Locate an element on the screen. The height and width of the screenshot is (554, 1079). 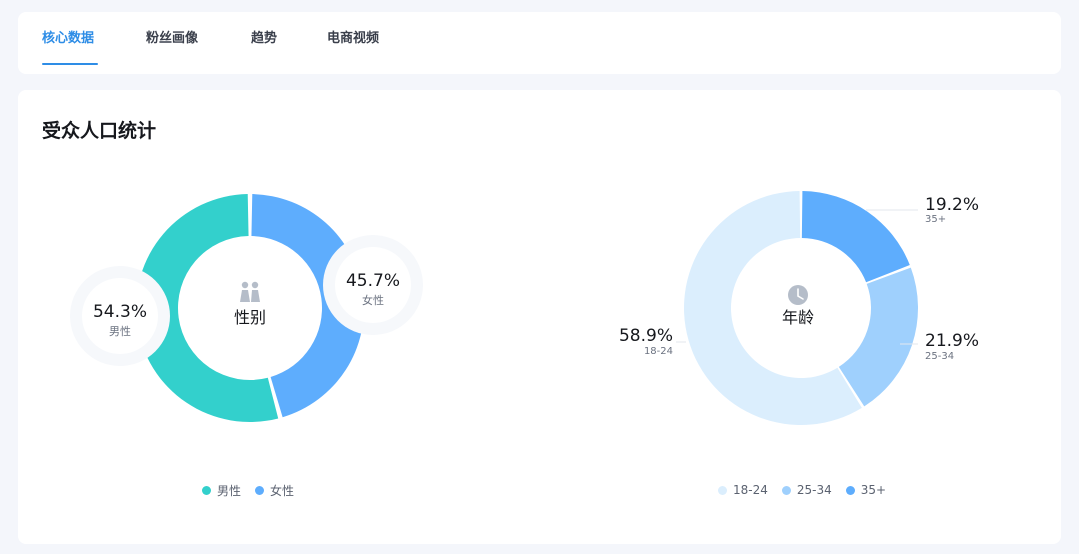
legend-item-25-34: 25-34 is located at coordinates (806, 490).